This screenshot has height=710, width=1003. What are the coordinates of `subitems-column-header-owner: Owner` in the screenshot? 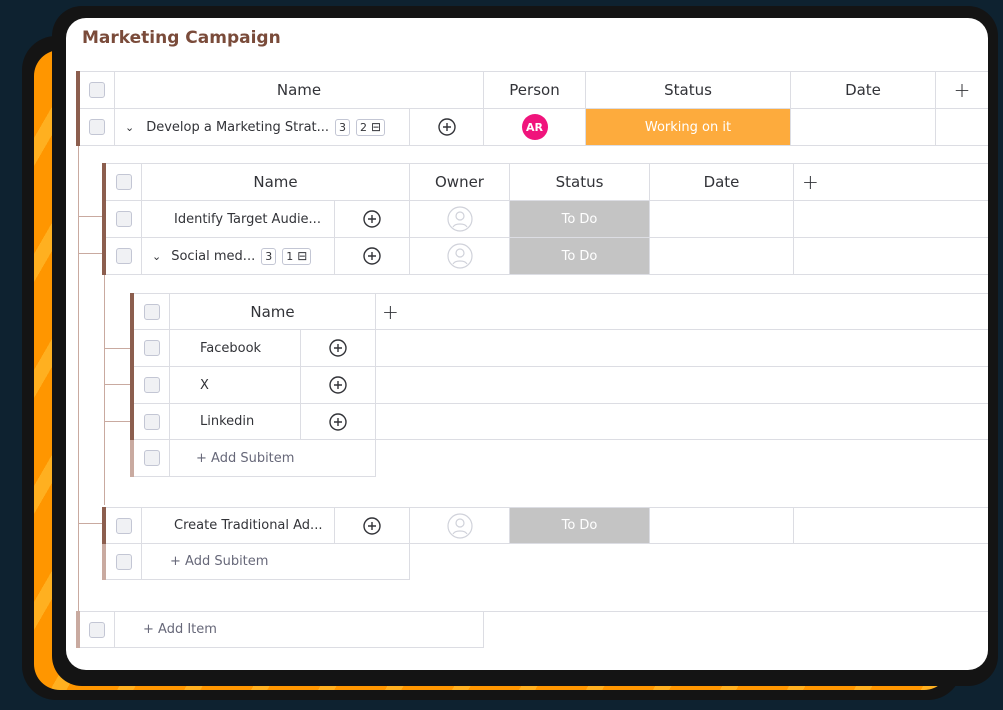 It's located at (460, 182).